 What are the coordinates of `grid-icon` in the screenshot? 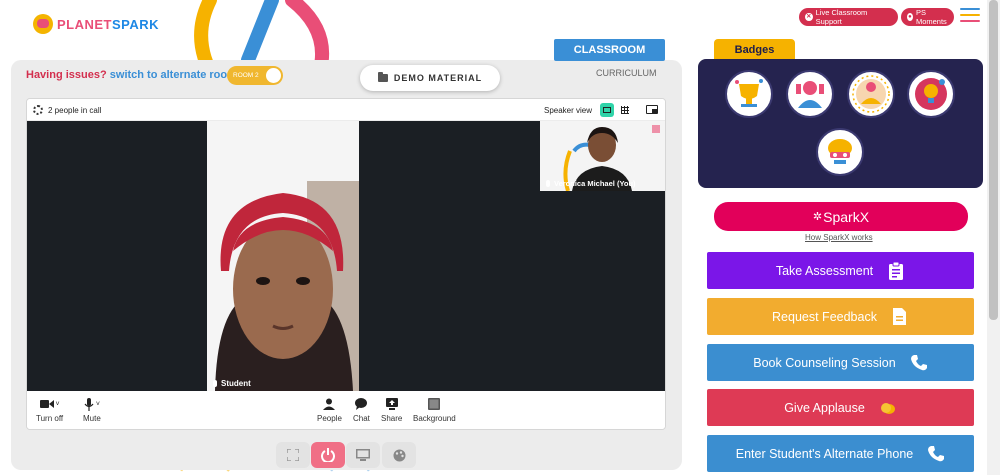 It's located at (625, 110).